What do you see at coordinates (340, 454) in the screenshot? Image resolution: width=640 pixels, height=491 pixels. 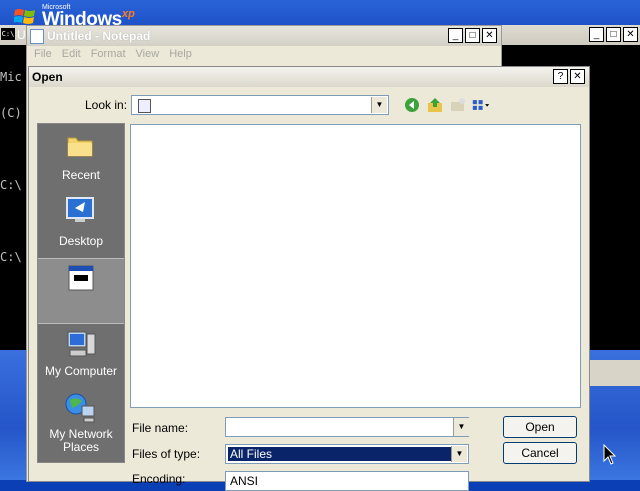 I see `files-of-type-value: All Files` at bounding box center [340, 454].